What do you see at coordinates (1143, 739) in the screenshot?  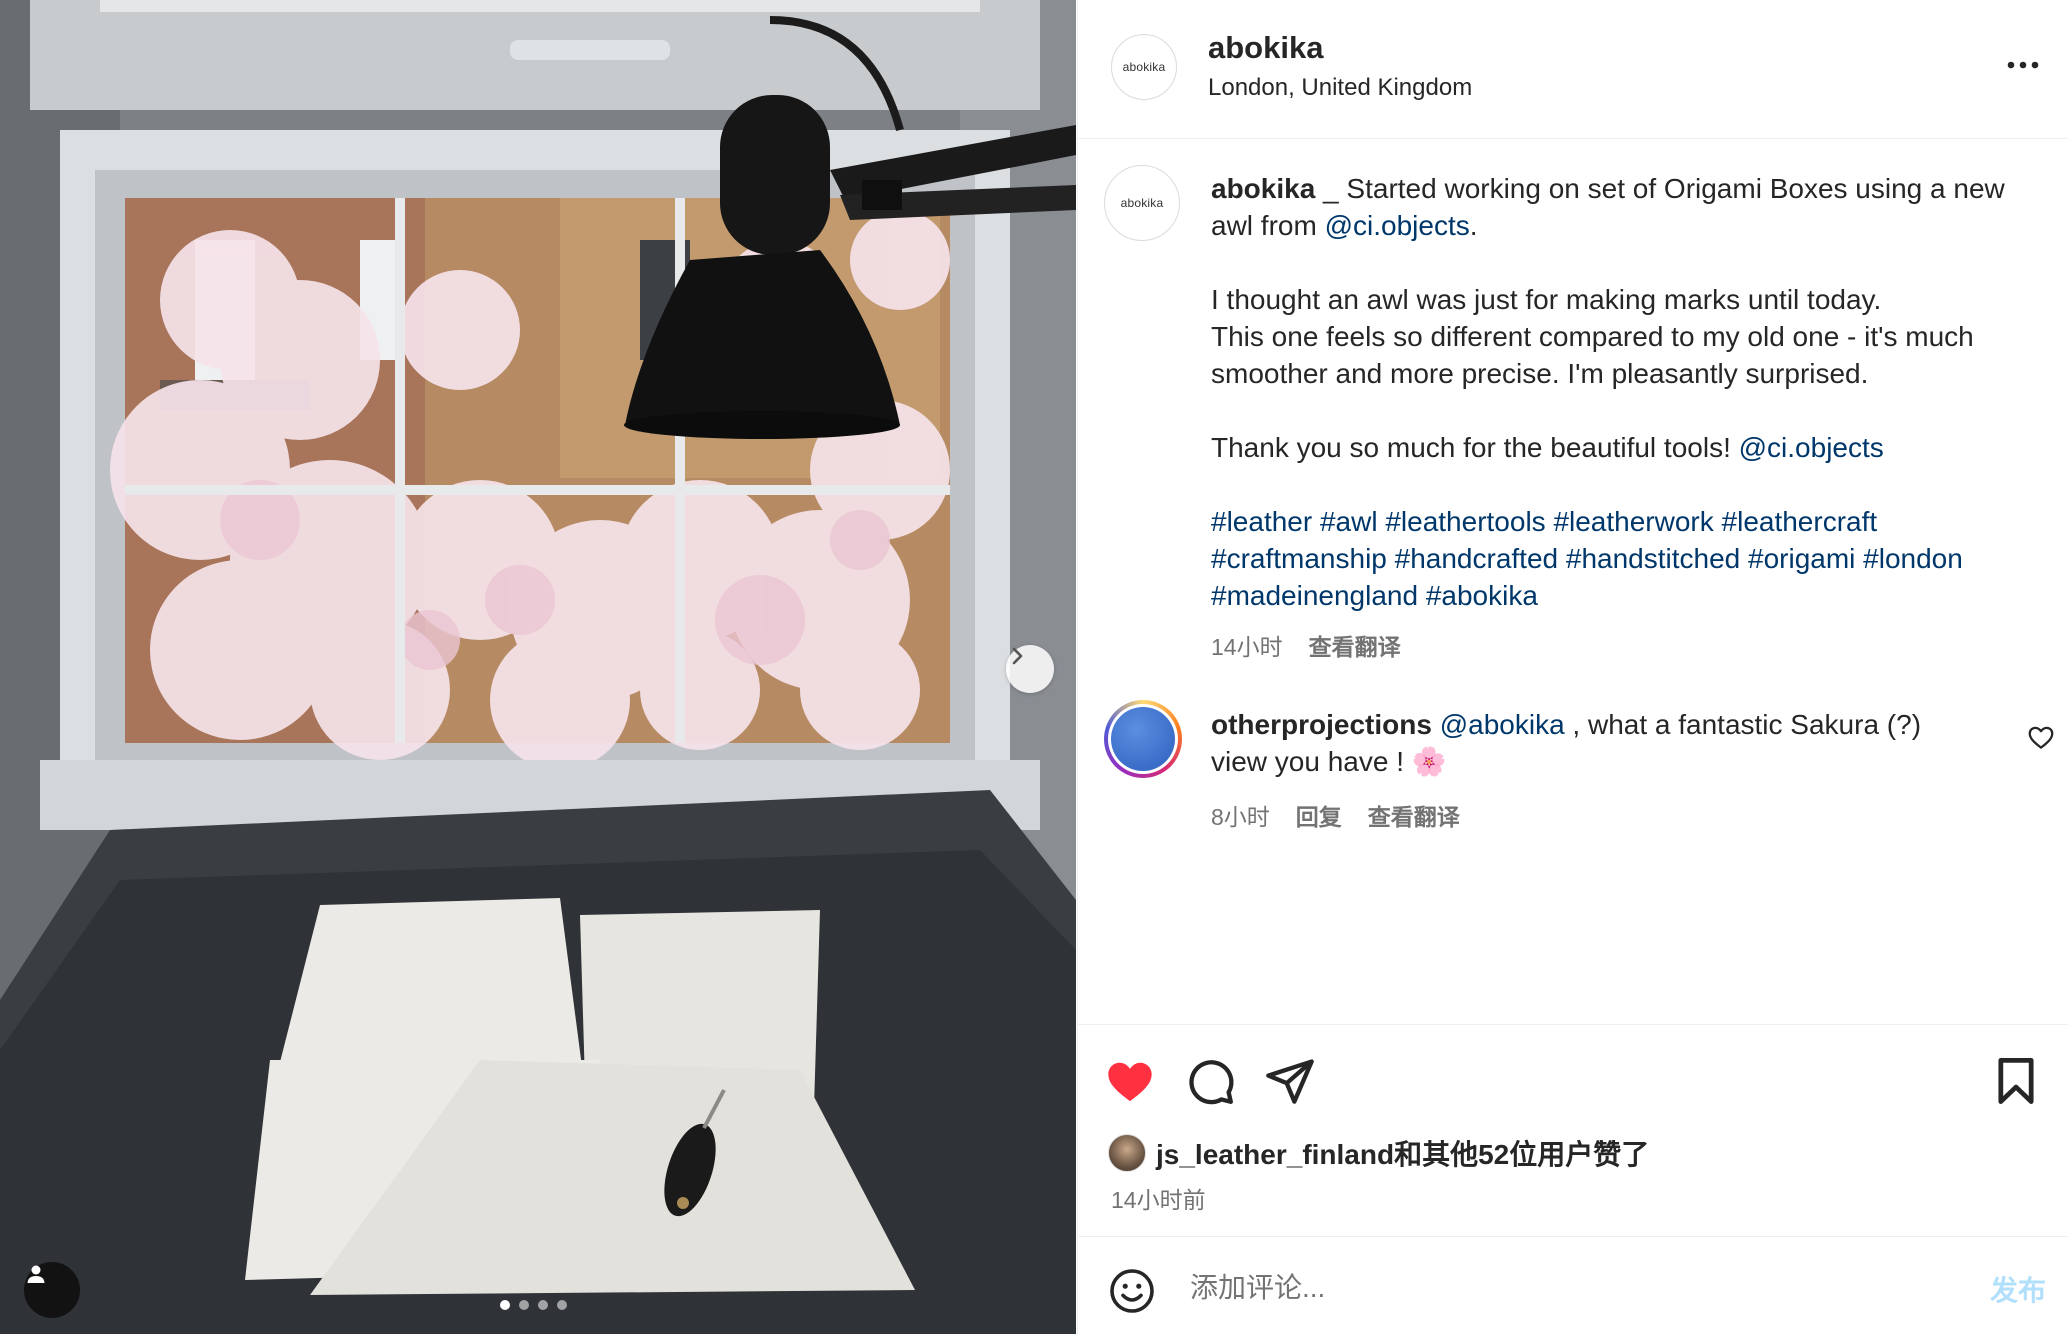 I see `commenter-avatar` at bounding box center [1143, 739].